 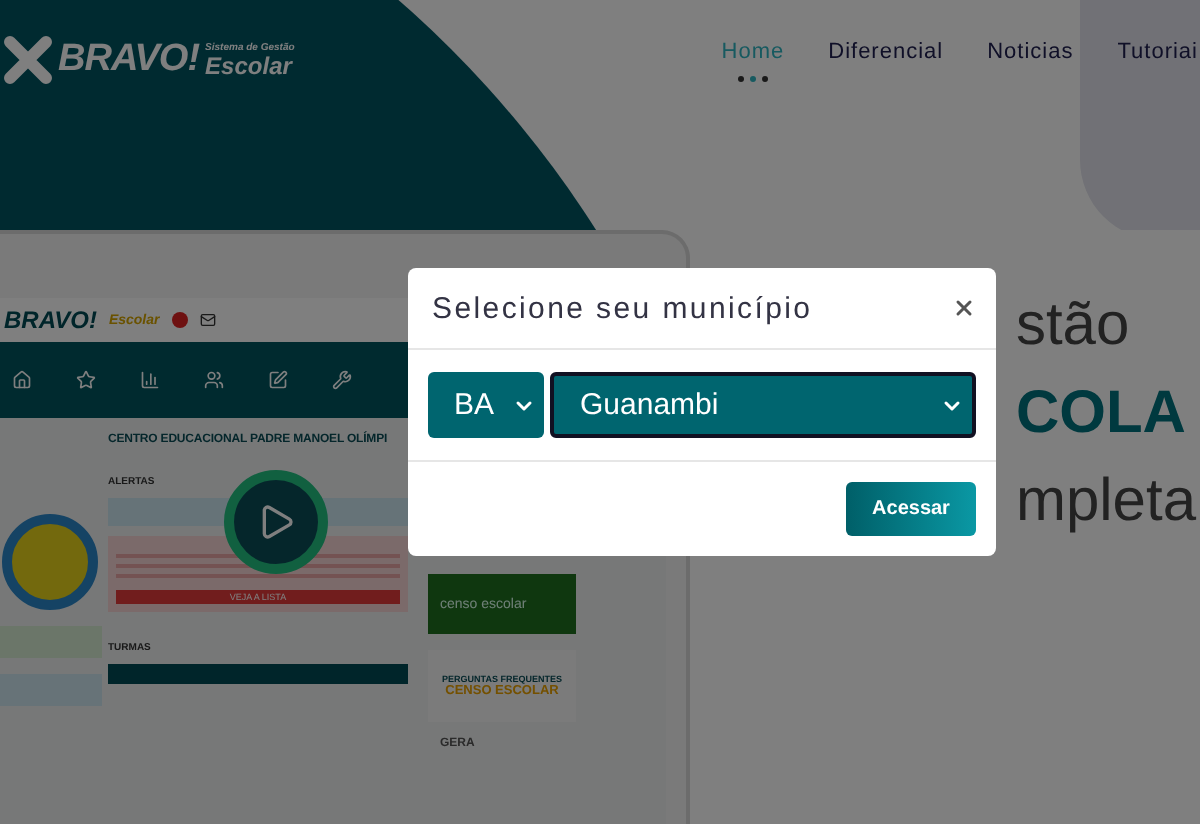 I want to click on close-icon, so click(x=964, y=308).